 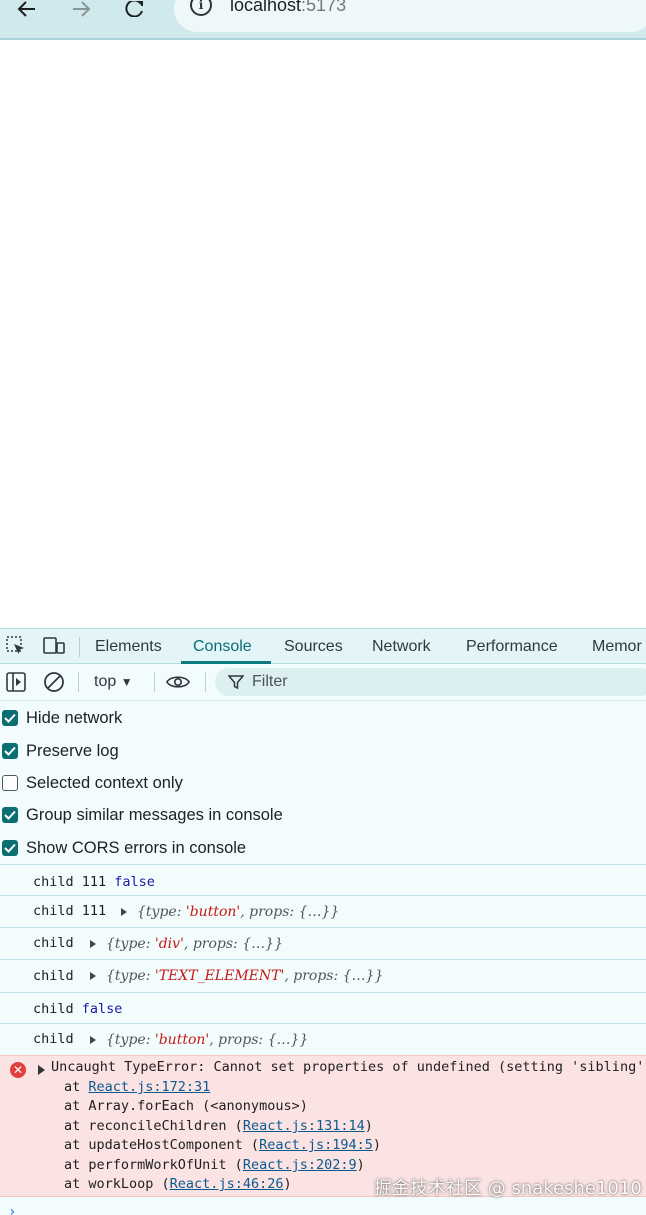 I want to click on context-selector: top ▼, so click(x=113, y=682).